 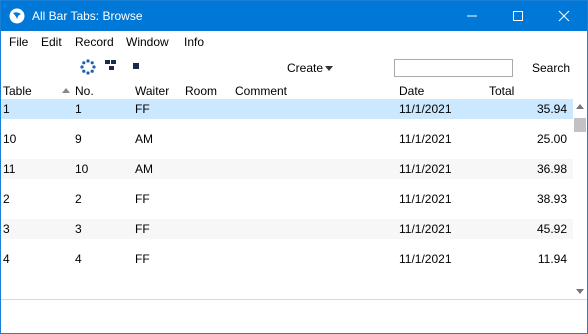 I want to click on scroll-up-icon, so click(x=580, y=106).